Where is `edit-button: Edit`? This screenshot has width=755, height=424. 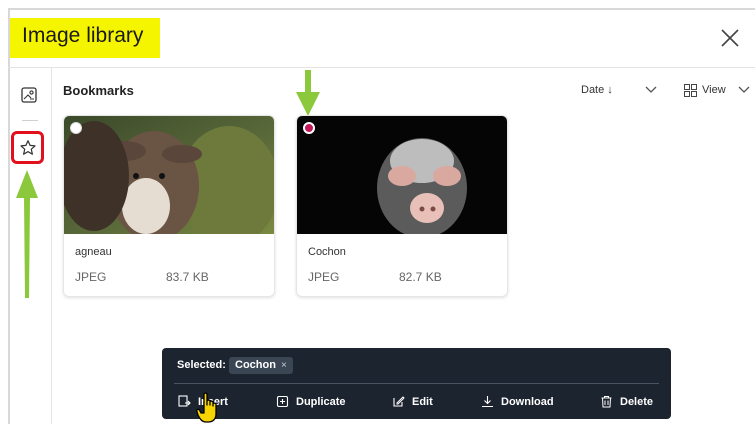
edit-button: Edit is located at coordinates (412, 401).